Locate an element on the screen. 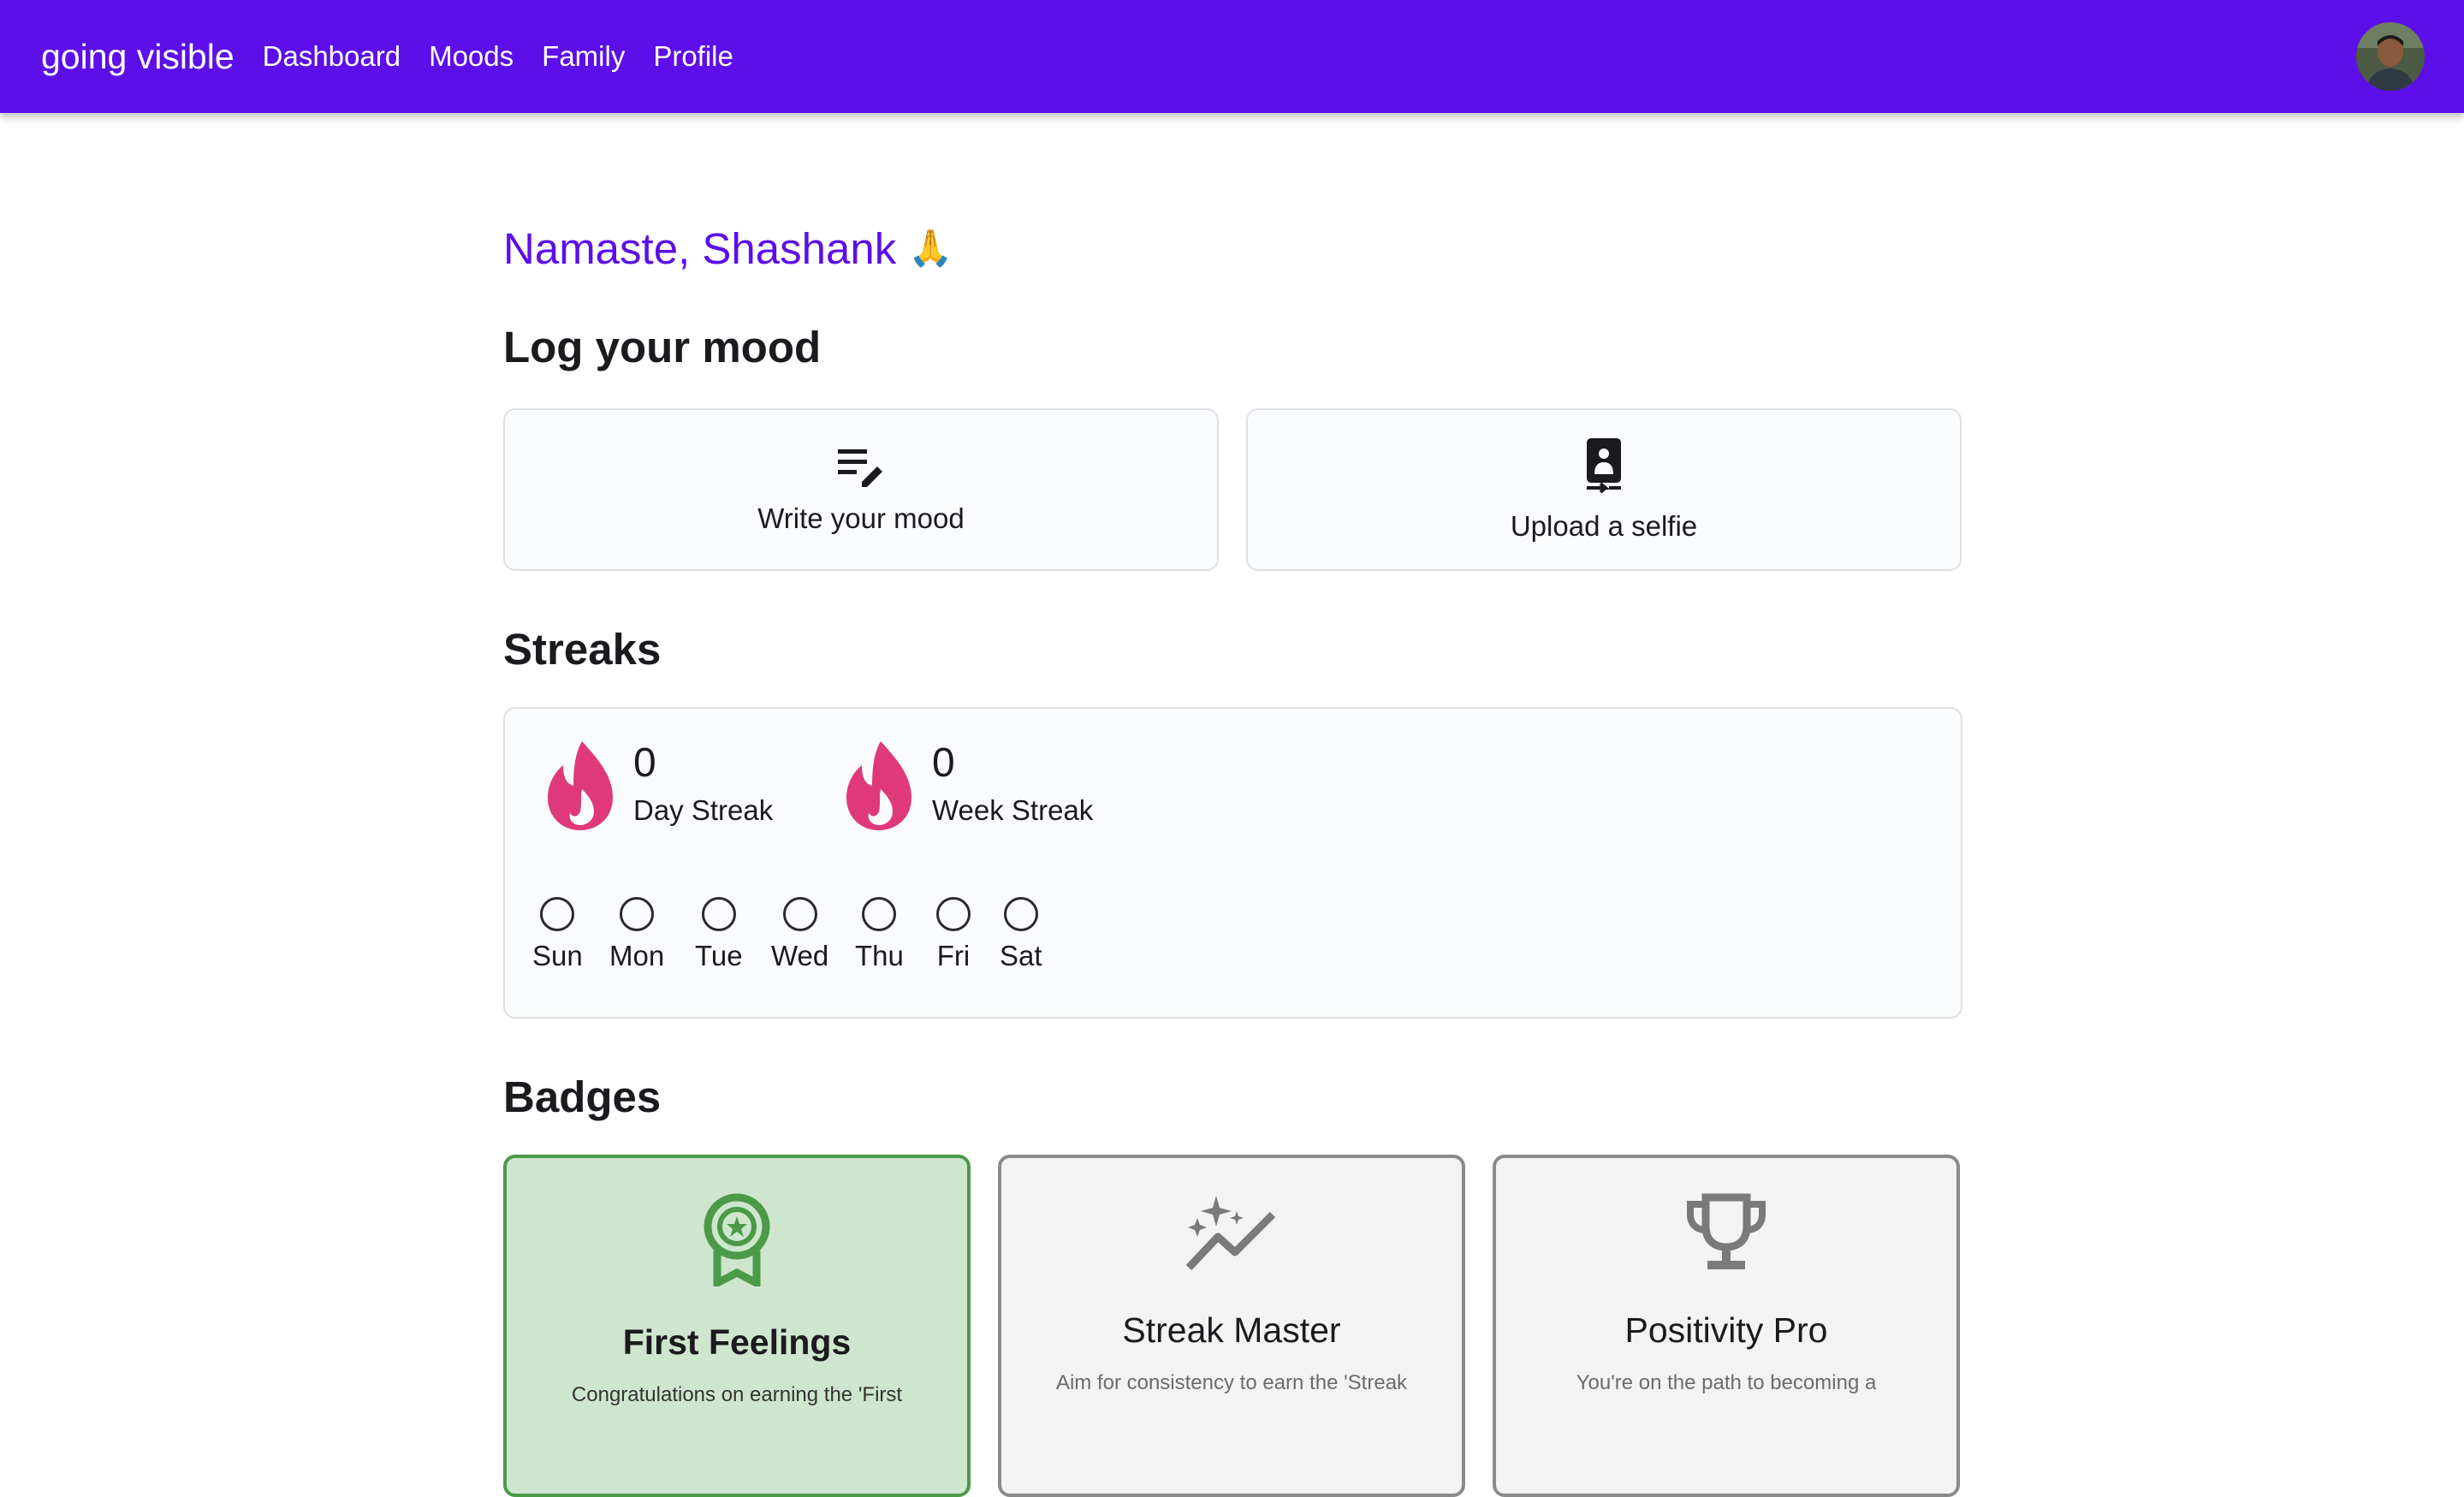 The image size is (2464, 1497). avatar is located at coordinates (2390, 57).